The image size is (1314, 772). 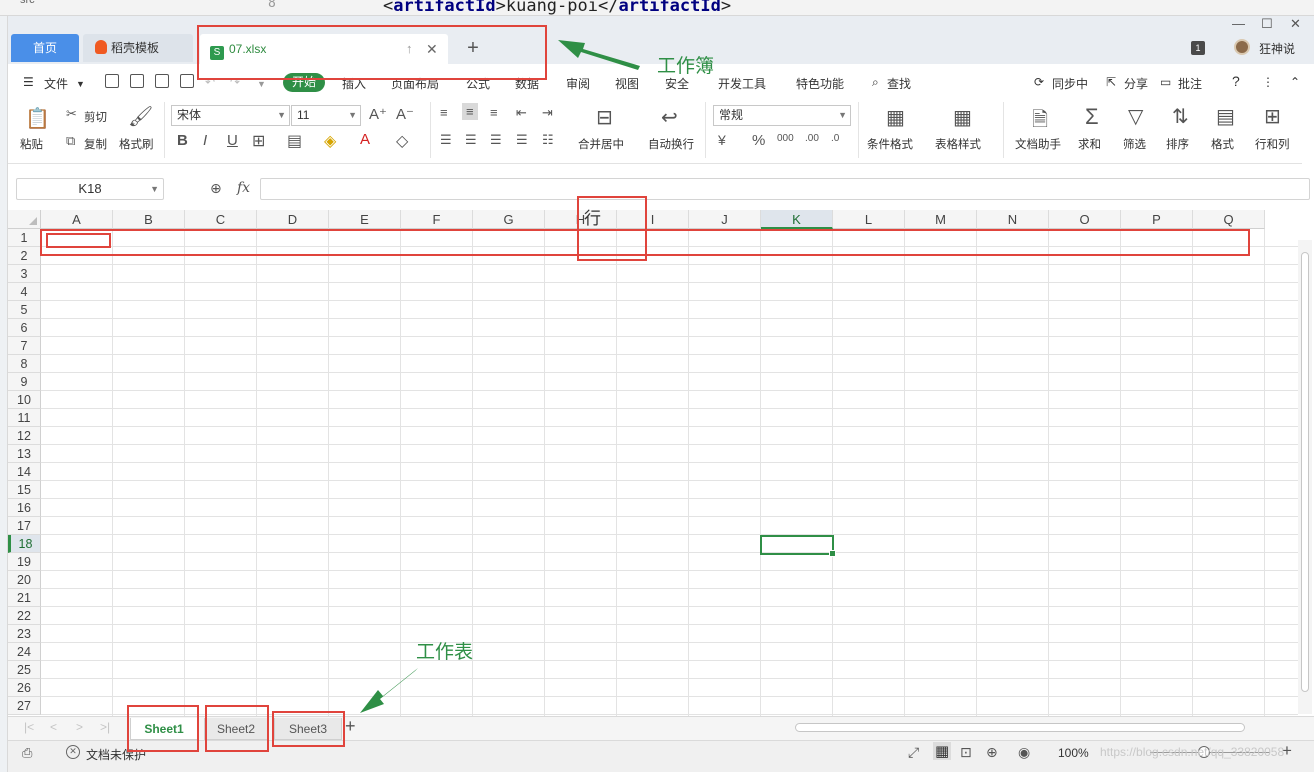 I want to click on worksheet-arrow, so click(x=389, y=690).